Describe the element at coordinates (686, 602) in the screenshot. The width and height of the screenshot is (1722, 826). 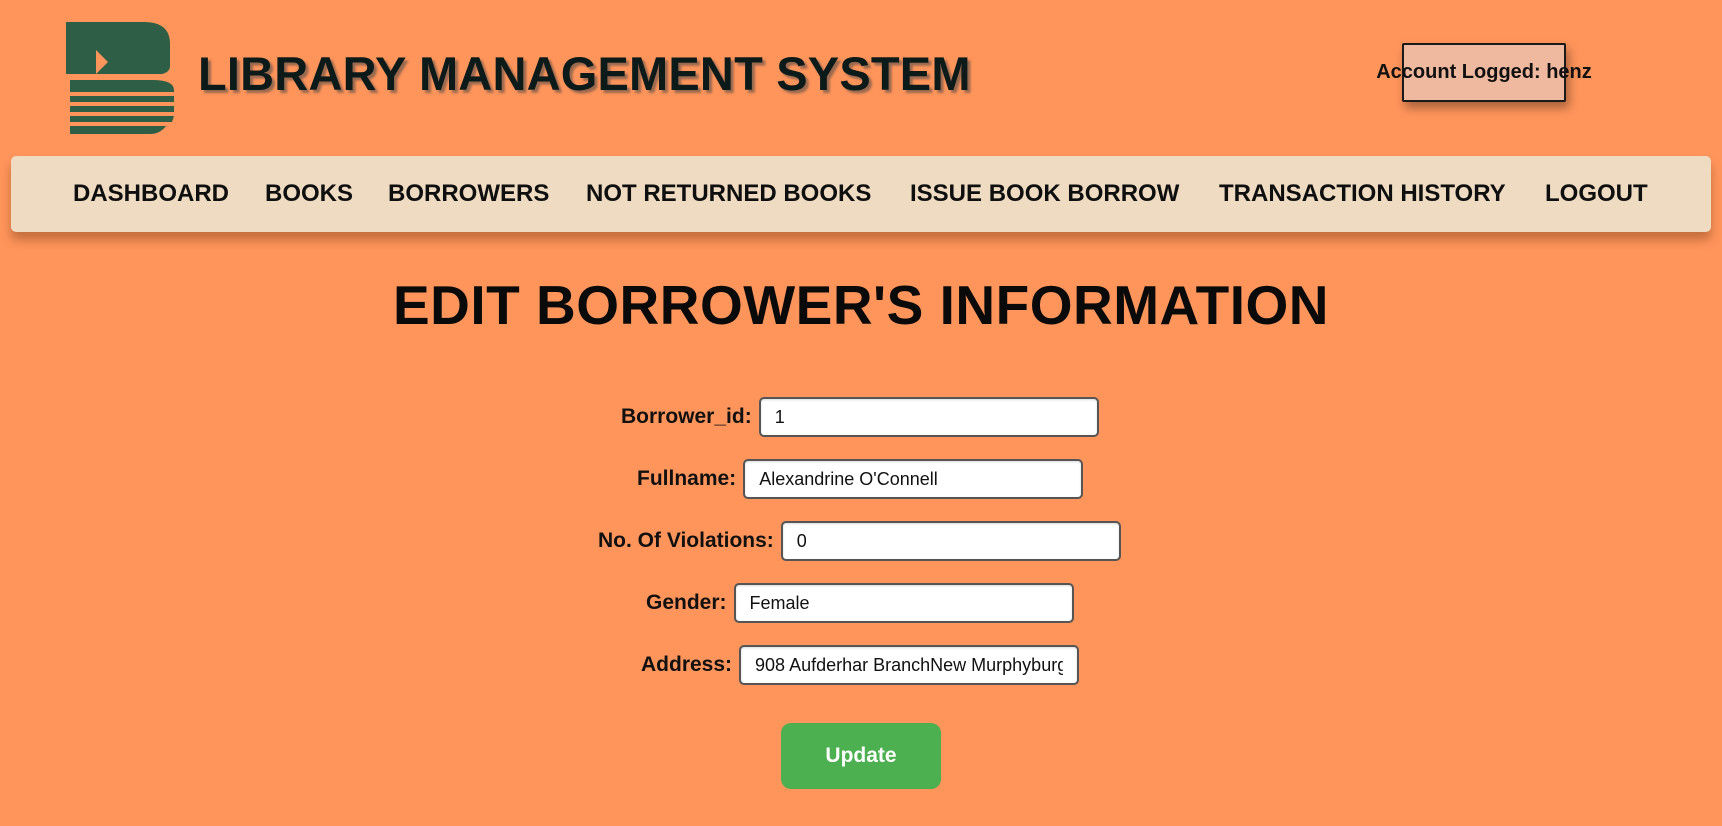
I see `gender-label: Gender:` at that location.